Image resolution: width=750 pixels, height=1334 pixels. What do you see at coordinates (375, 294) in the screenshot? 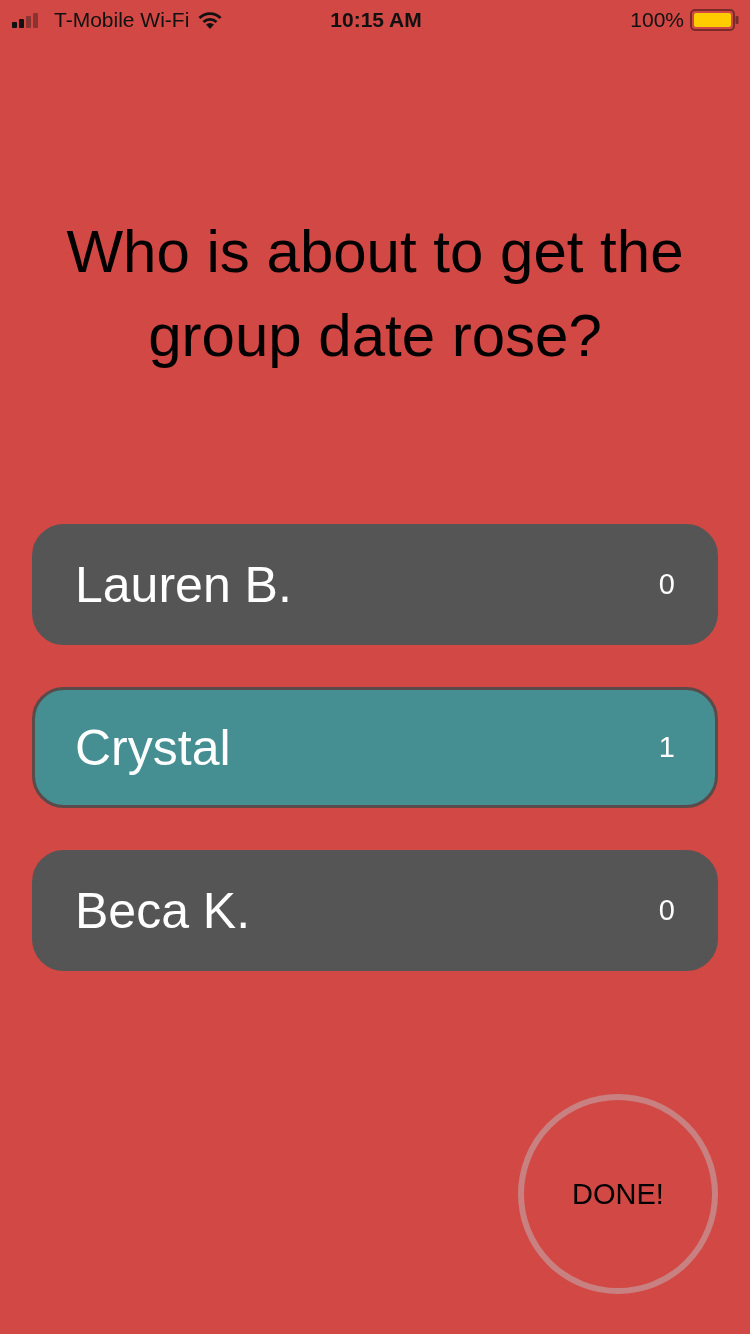
I see `question-text: Who is about to get the group date rose?` at bounding box center [375, 294].